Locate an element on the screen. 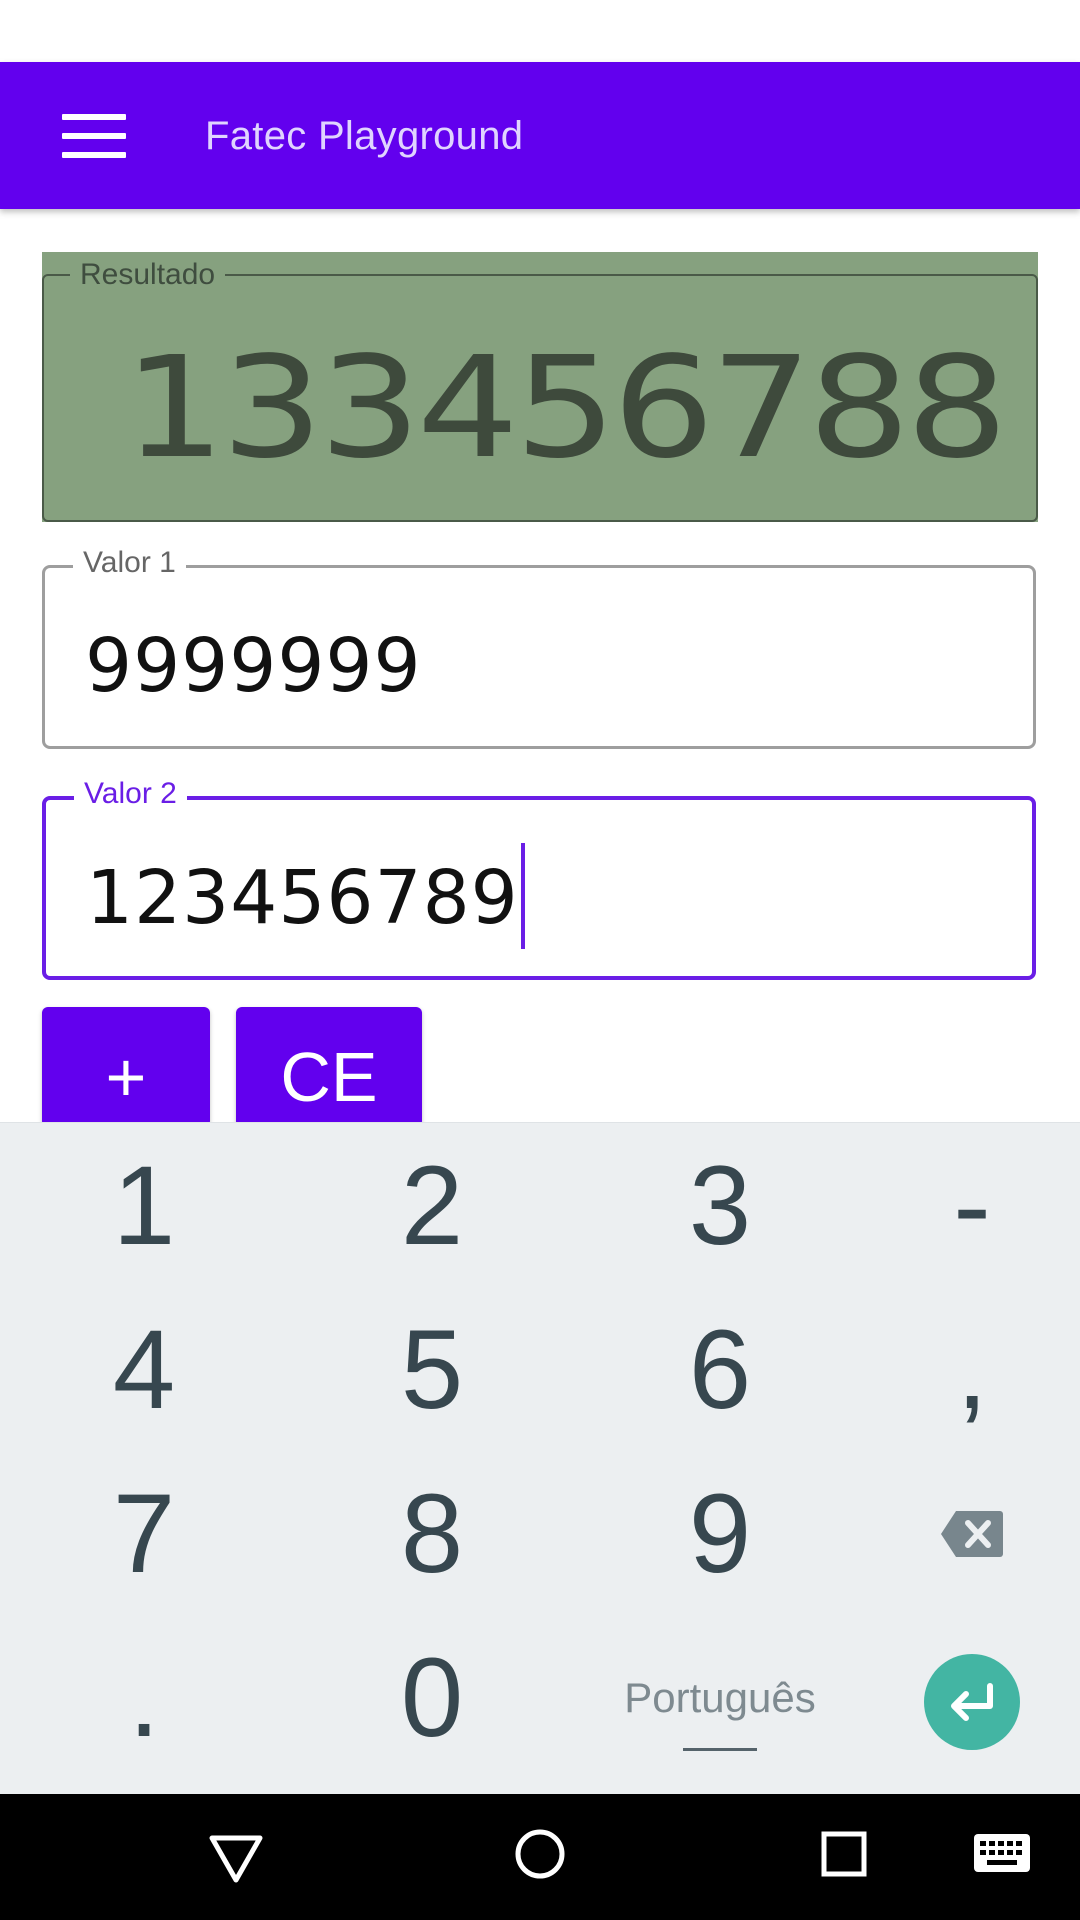 The image size is (1080, 1920). key-4: 4 is located at coordinates (144, 1370).